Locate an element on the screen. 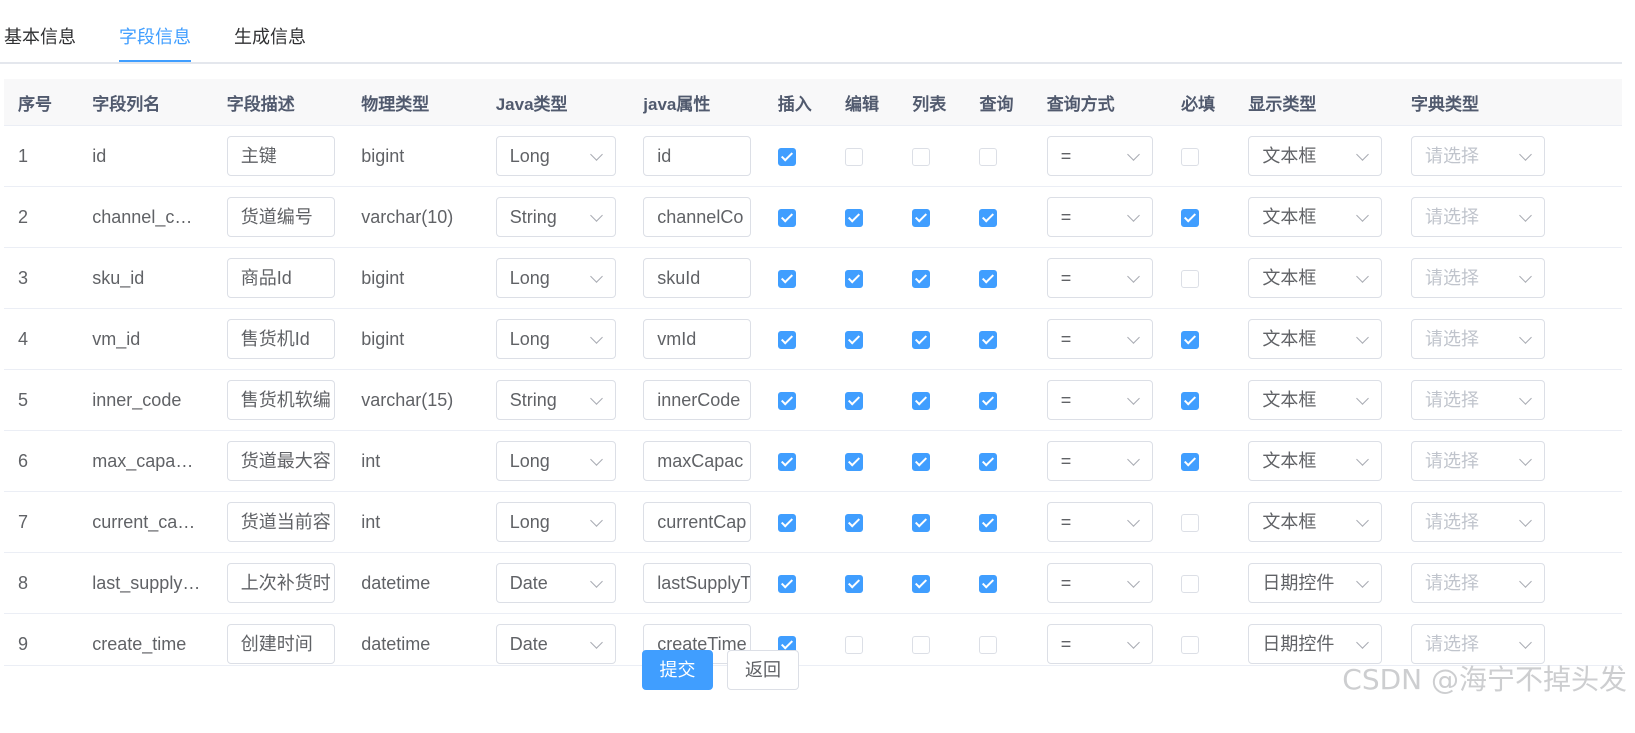 Image resolution: width=1635 pixels, height=733 pixels. java-property-input: vmId is located at coordinates (697, 339).